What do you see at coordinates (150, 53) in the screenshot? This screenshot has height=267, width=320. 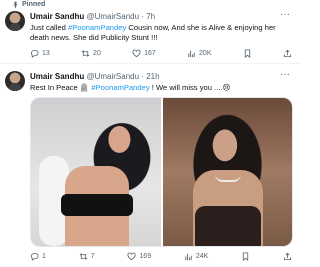 I see `like-count: 167` at bounding box center [150, 53].